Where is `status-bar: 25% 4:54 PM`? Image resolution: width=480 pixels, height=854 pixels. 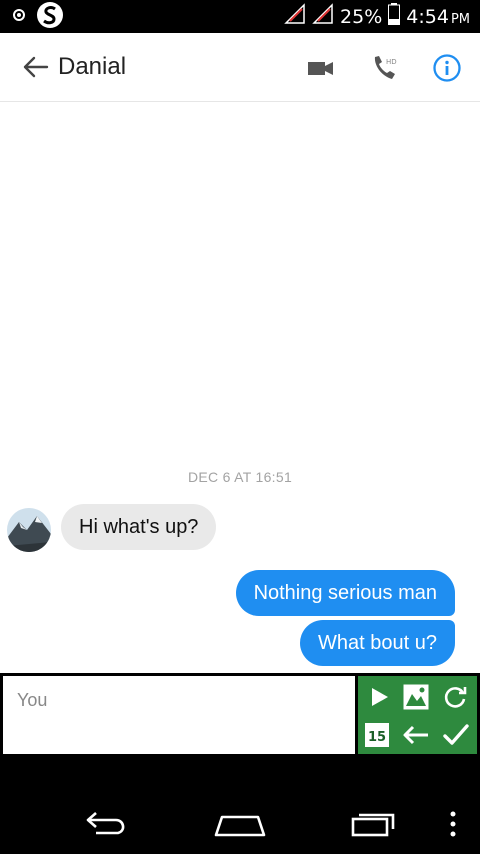 status-bar: 25% 4:54 PM is located at coordinates (240, 16).